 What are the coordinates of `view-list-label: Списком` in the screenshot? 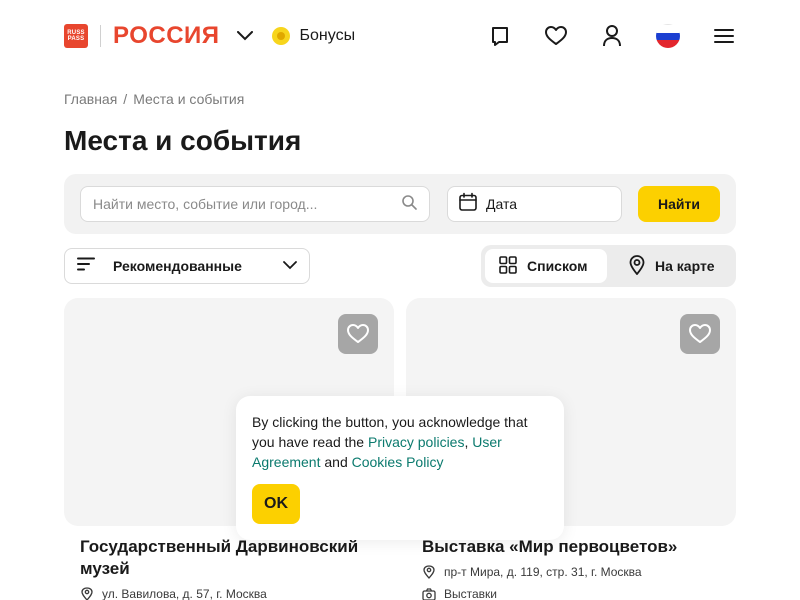 It's located at (557, 266).